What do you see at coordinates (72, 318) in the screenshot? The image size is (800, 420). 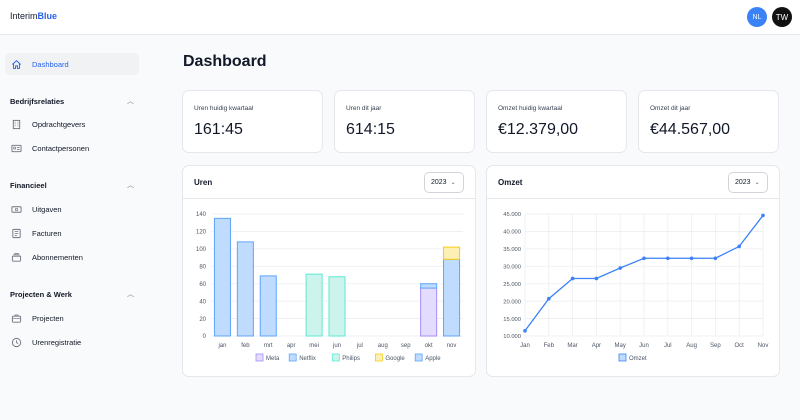 I see `sidebar-item-projecten: Projecten` at bounding box center [72, 318].